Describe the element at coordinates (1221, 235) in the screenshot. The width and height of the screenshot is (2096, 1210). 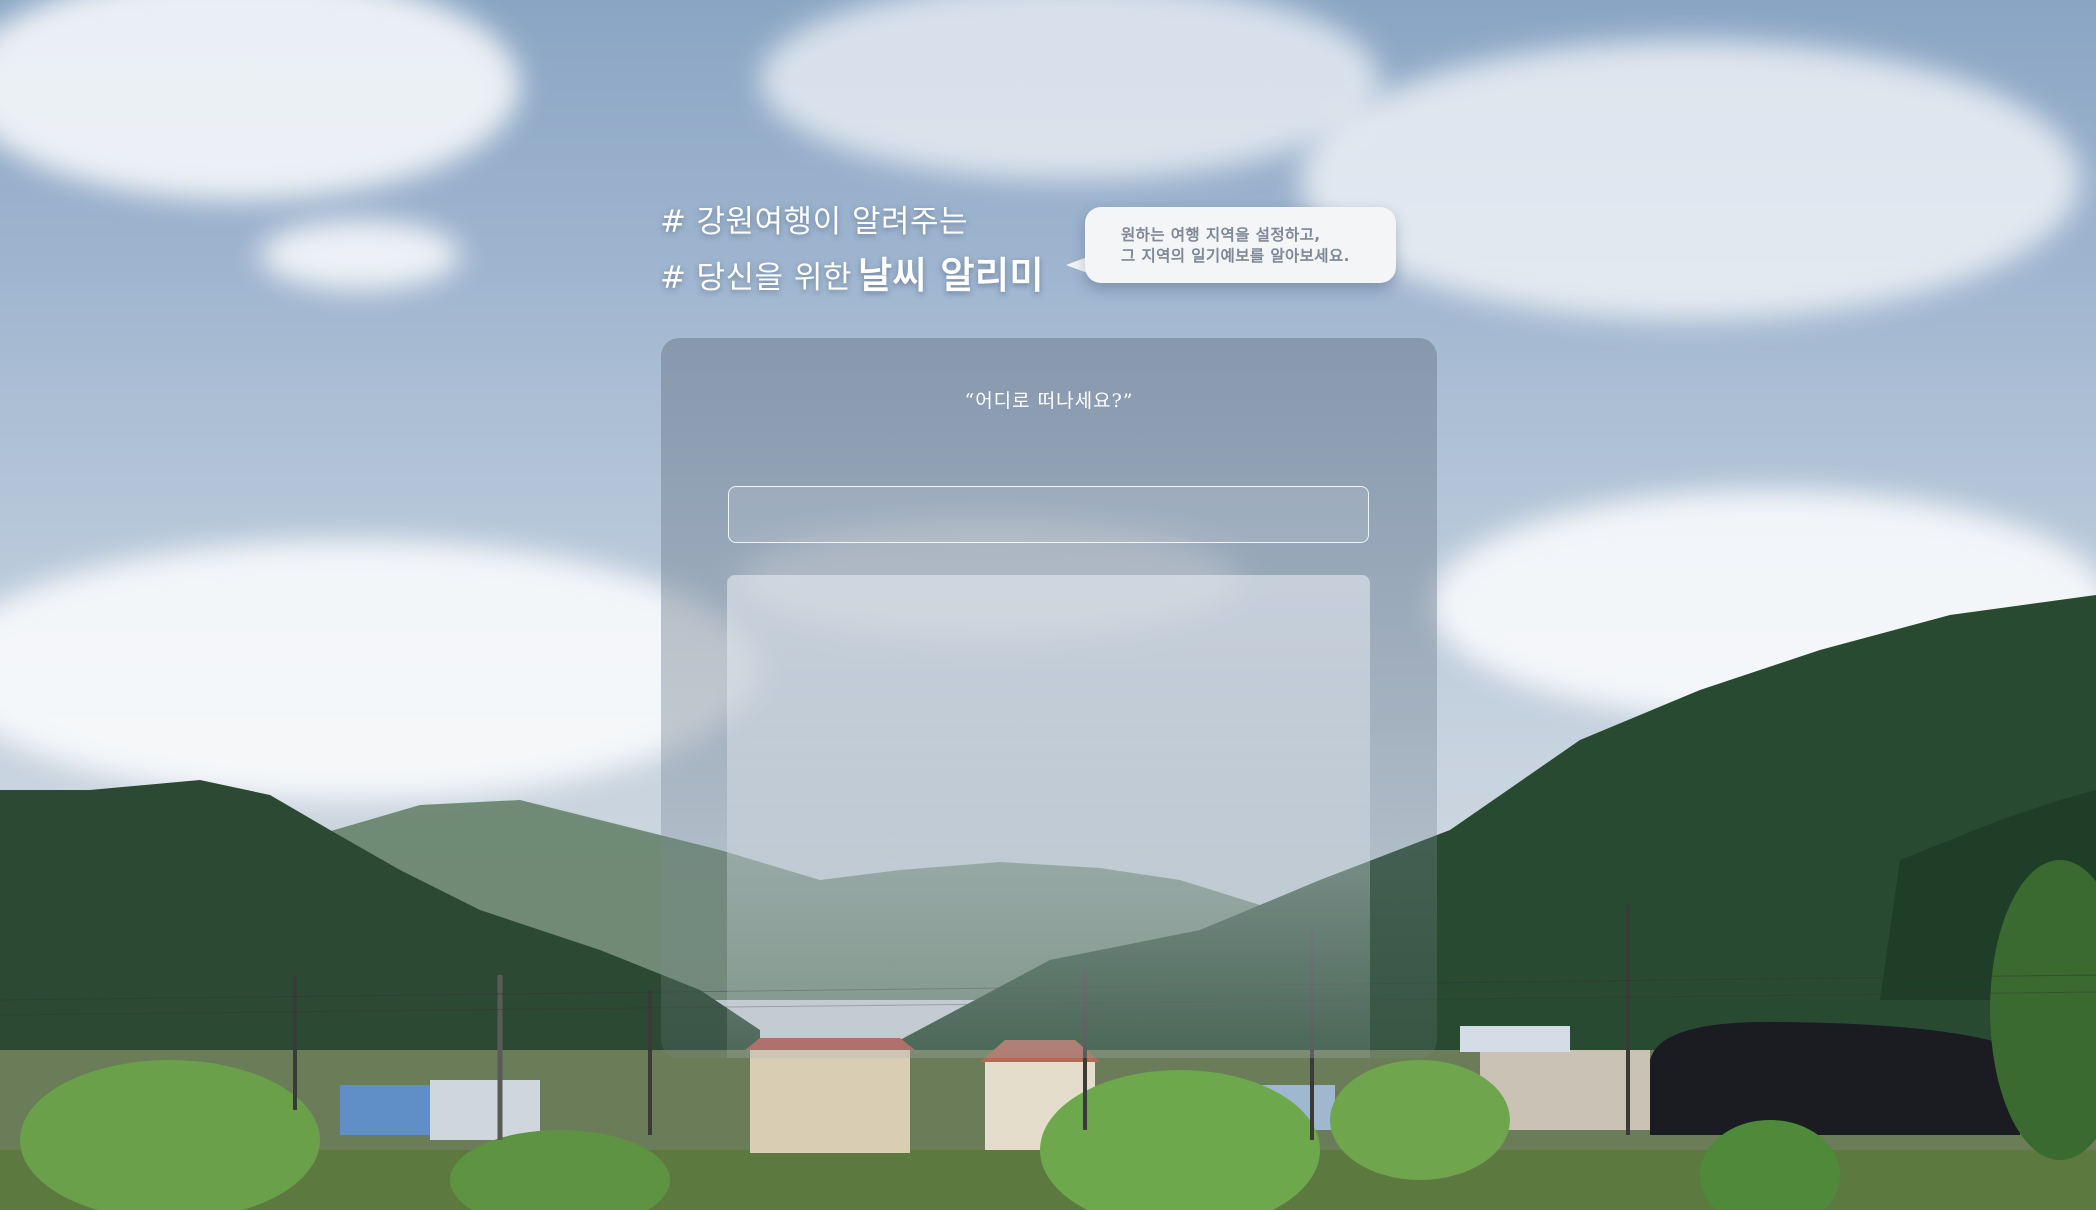
I see `bubble-text-line-1: 원하는 여행 지역을 설정하고,` at that location.